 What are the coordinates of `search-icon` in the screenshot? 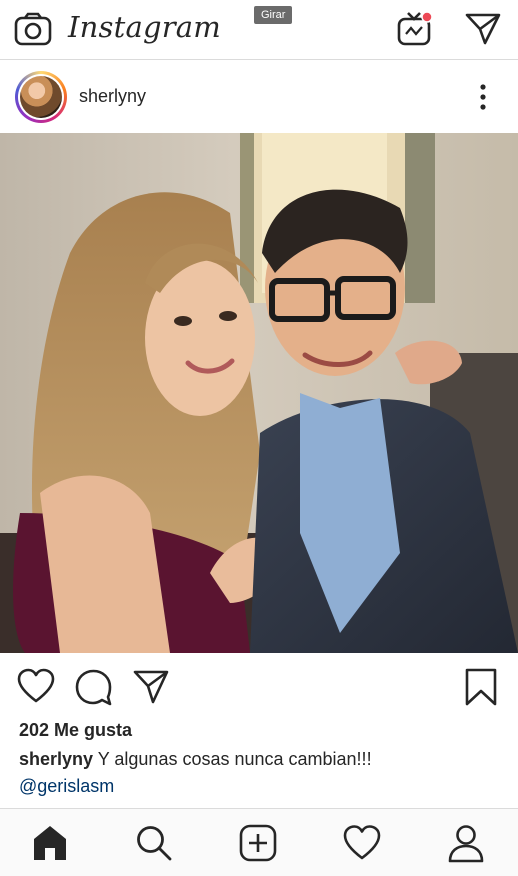 It's located at (154, 843).